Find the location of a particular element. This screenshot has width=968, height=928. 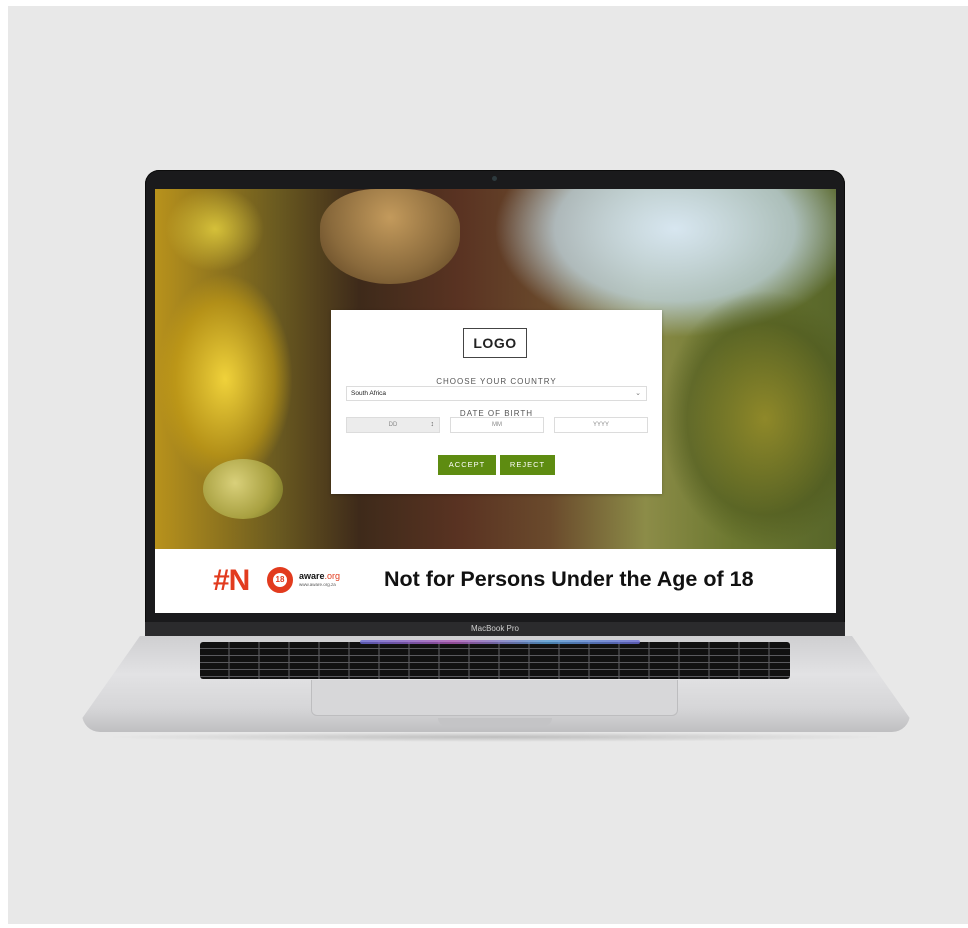

lid-notch is located at coordinates (495, 722).